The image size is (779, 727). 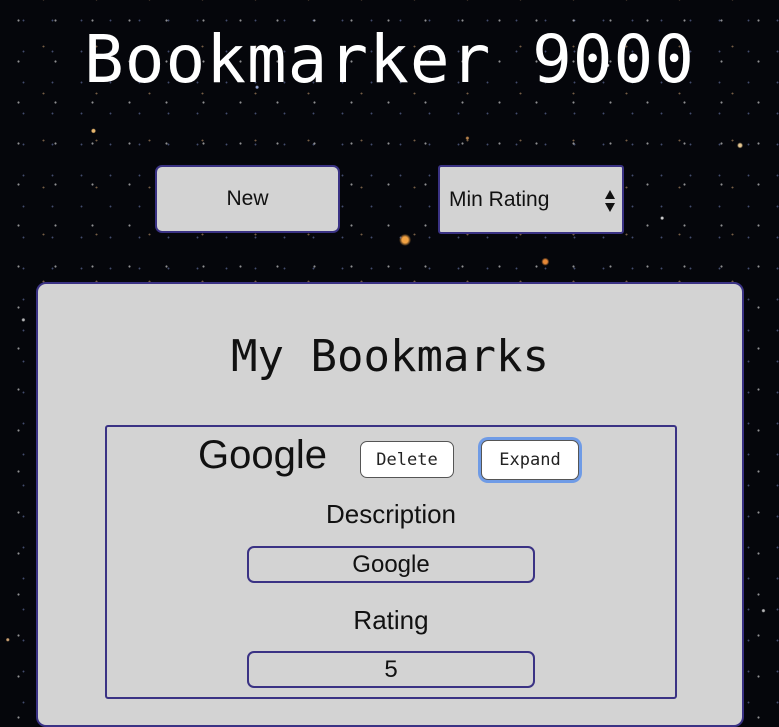 What do you see at coordinates (262, 455) in the screenshot?
I see `bookmark-title: Google` at bounding box center [262, 455].